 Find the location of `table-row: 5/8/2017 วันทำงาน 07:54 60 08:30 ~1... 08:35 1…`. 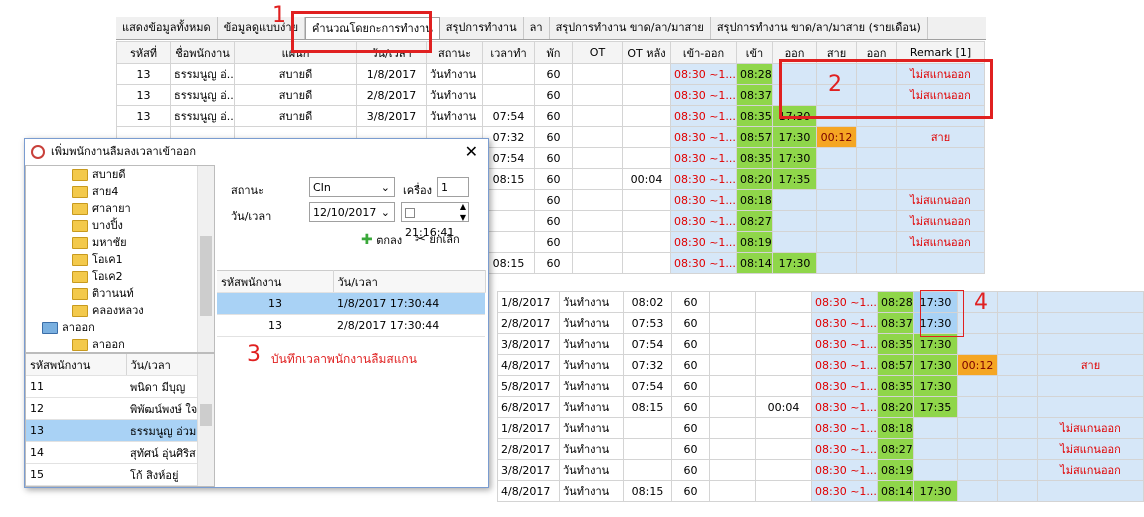

table-row: 5/8/2017 วันทำงาน 07:54 60 08:30 ~1... 08:35 1… is located at coordinates (820, 386).